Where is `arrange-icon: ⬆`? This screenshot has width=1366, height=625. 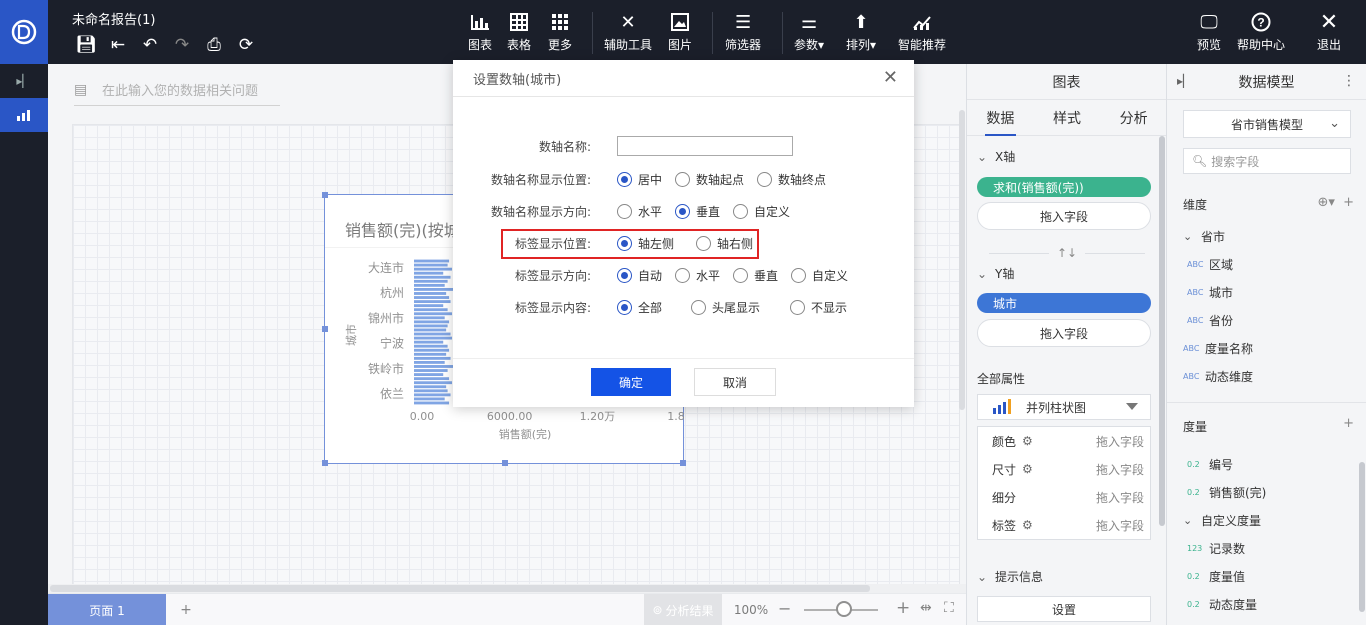
arrange-icon: ⬆ is located at coordinates (861, 22).